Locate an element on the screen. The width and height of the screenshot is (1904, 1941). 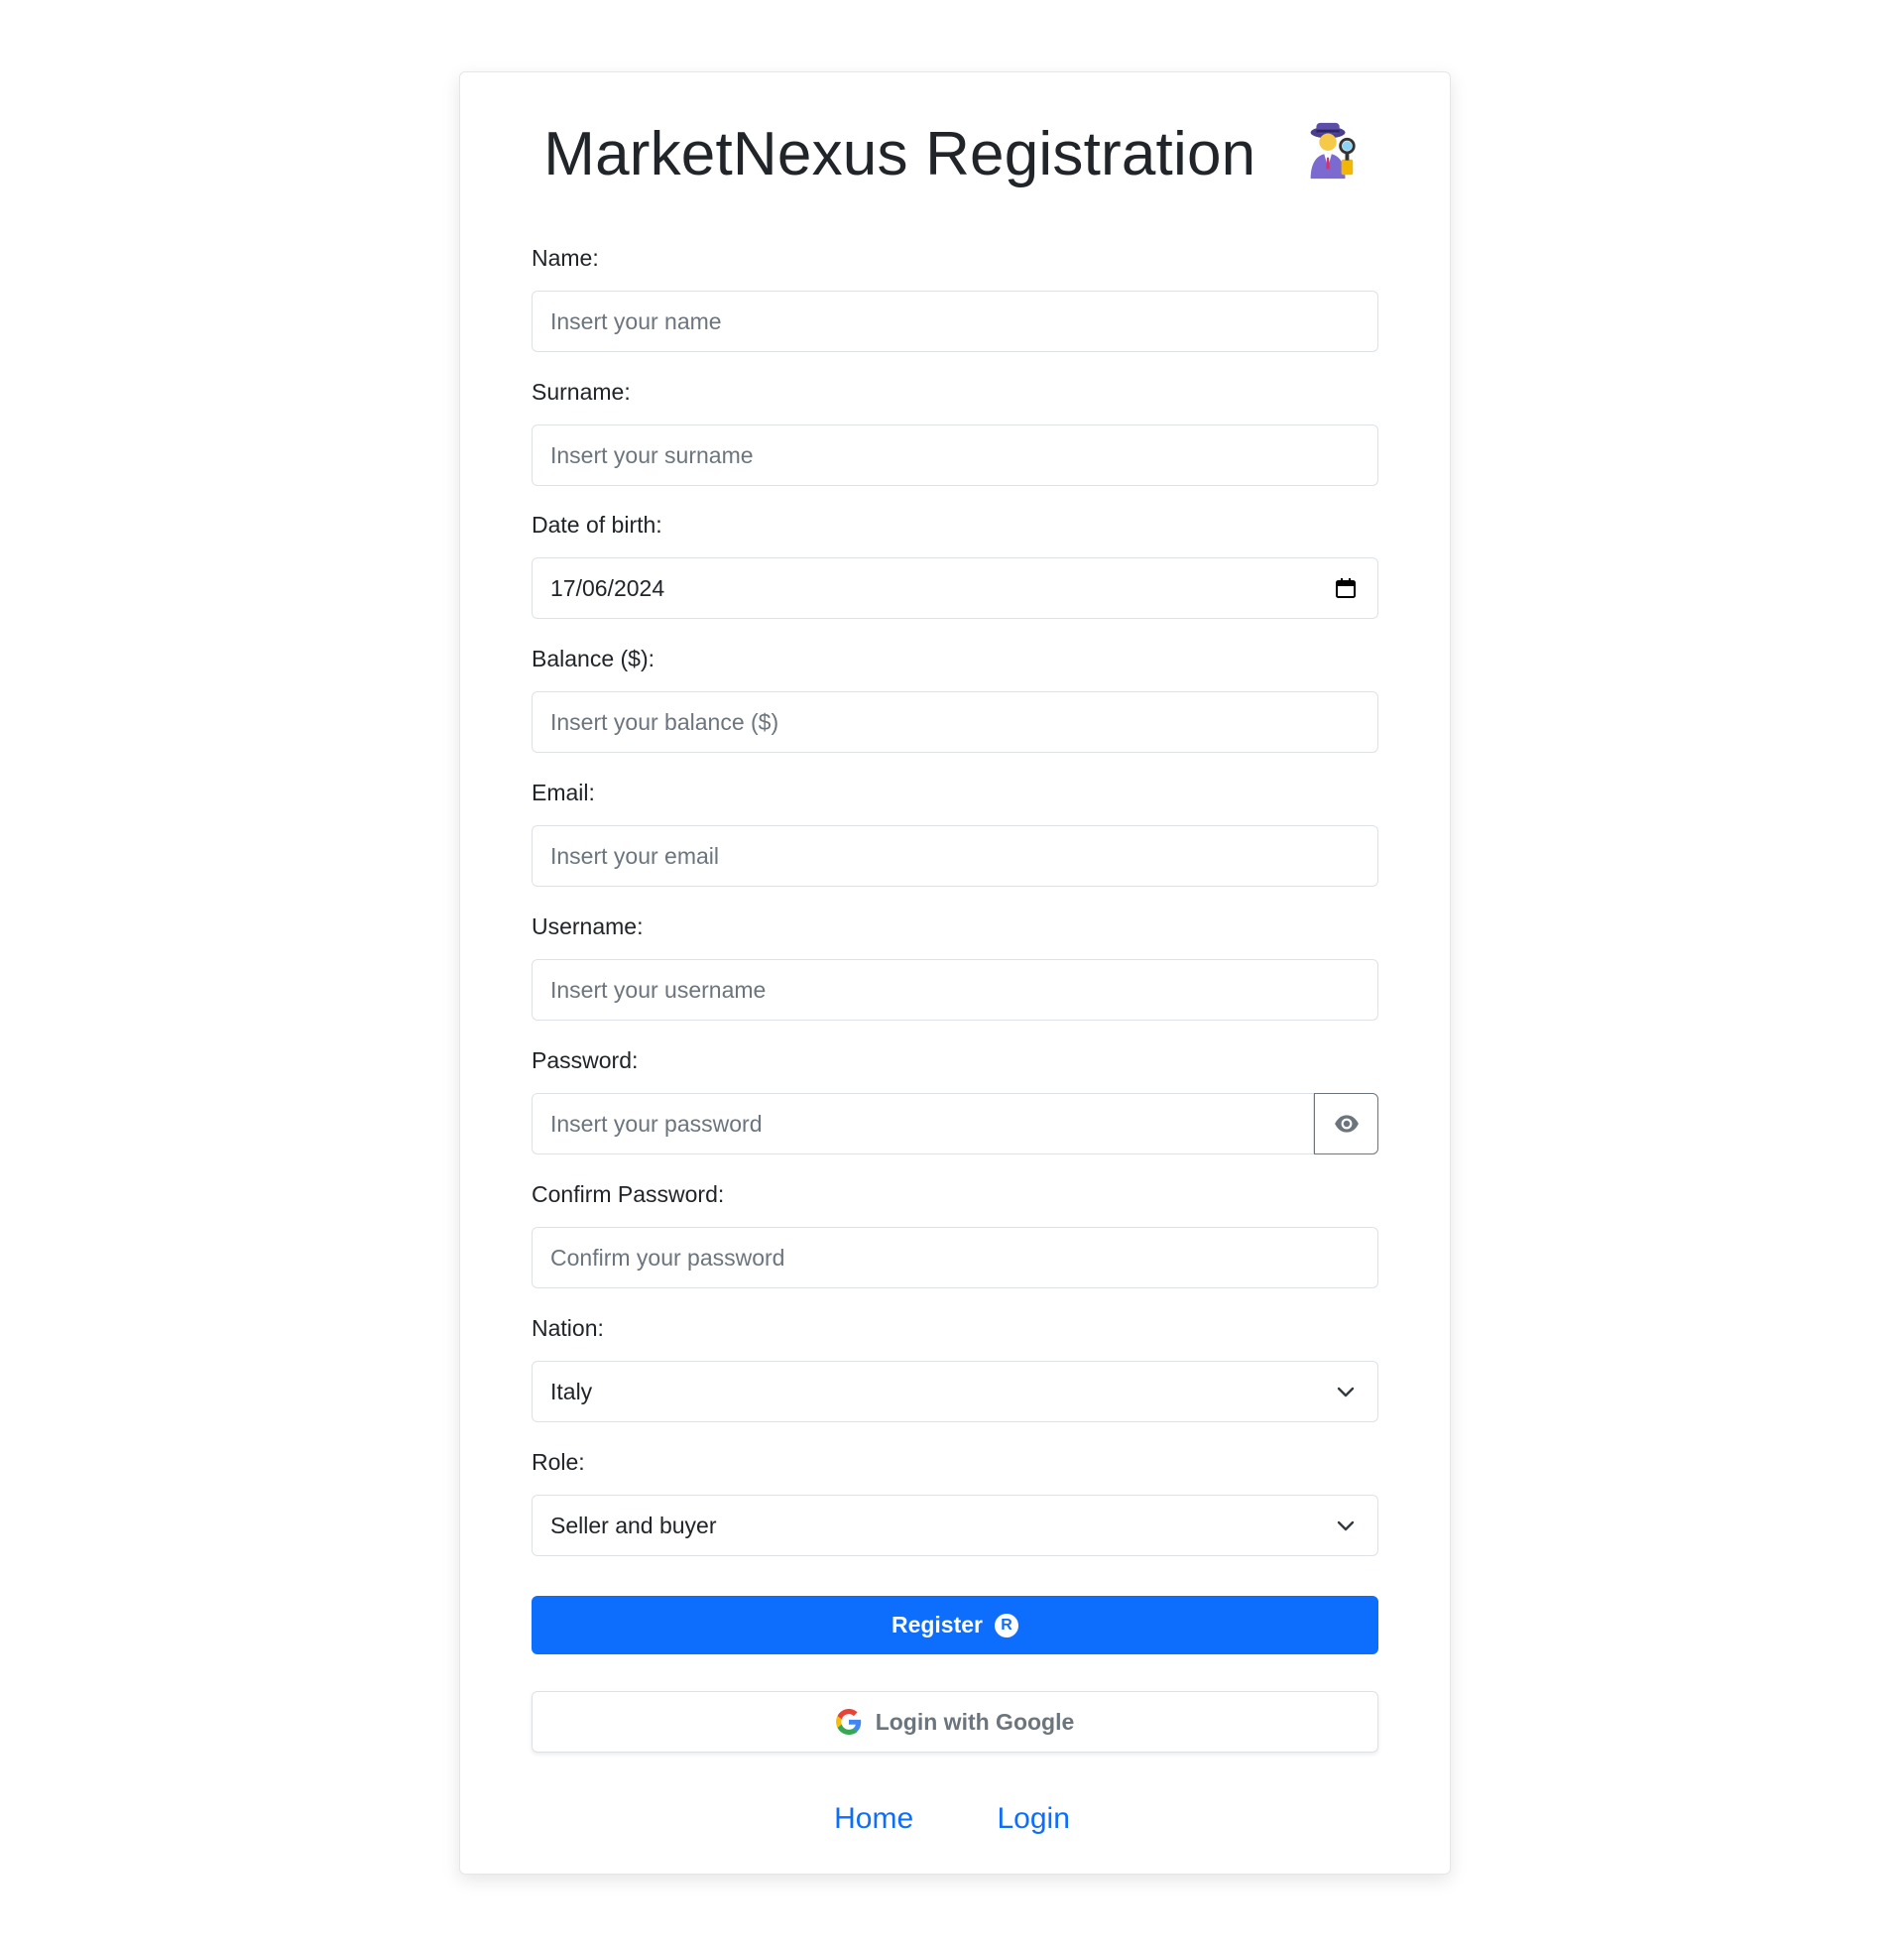
nation-label: Nation: is located at coordinates (568, 1328).